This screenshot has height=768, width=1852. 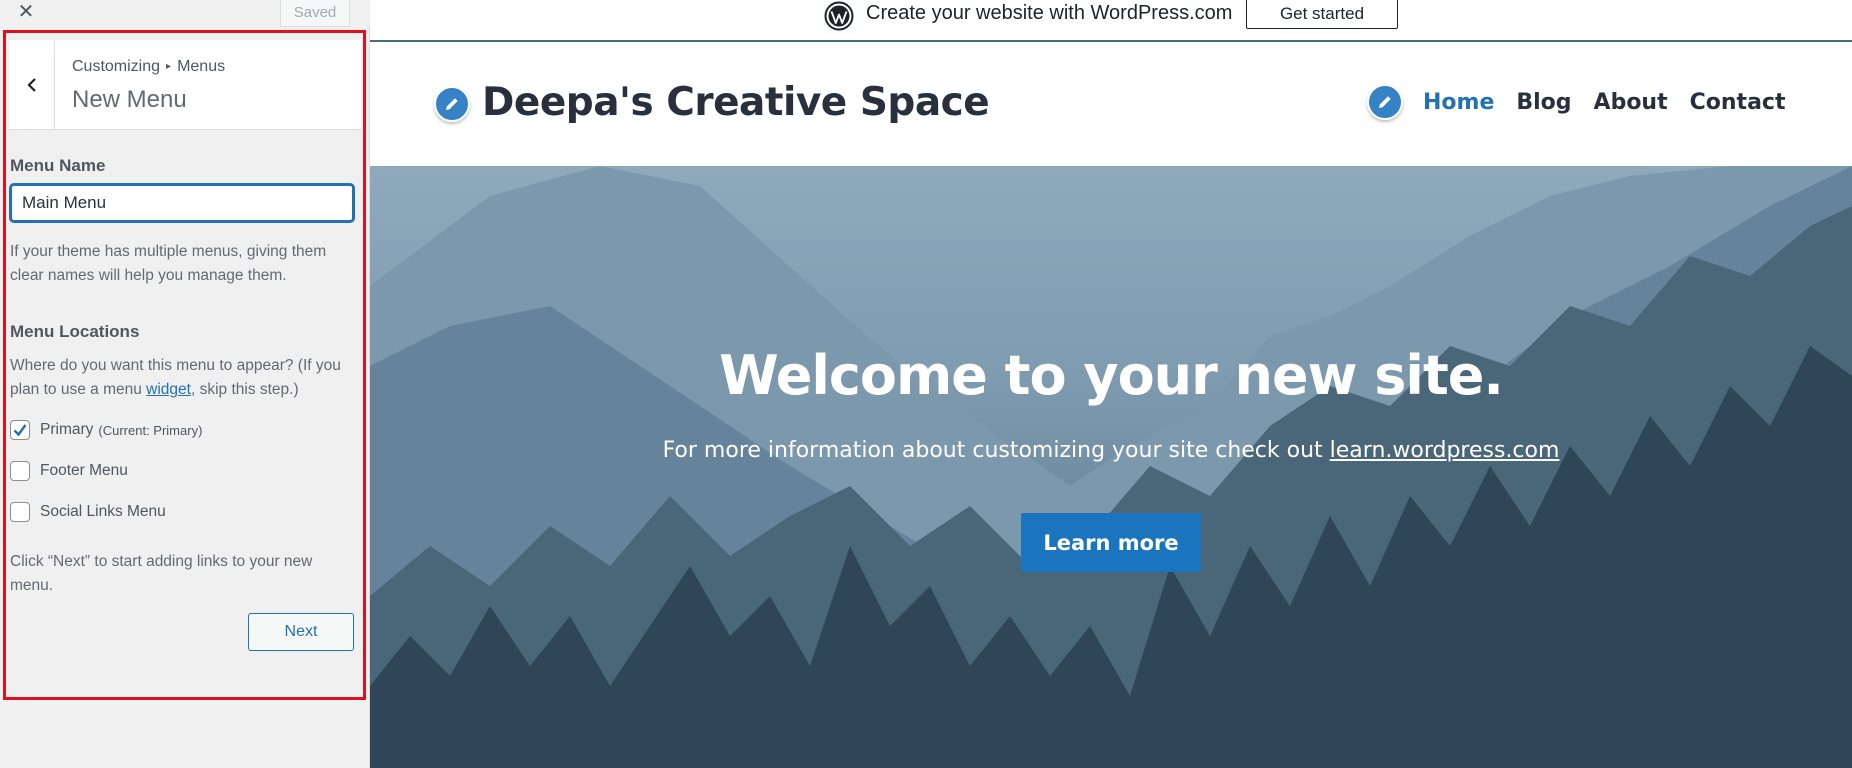 I want to click on nav-blog: Blog, so click(x=1543, y=102).